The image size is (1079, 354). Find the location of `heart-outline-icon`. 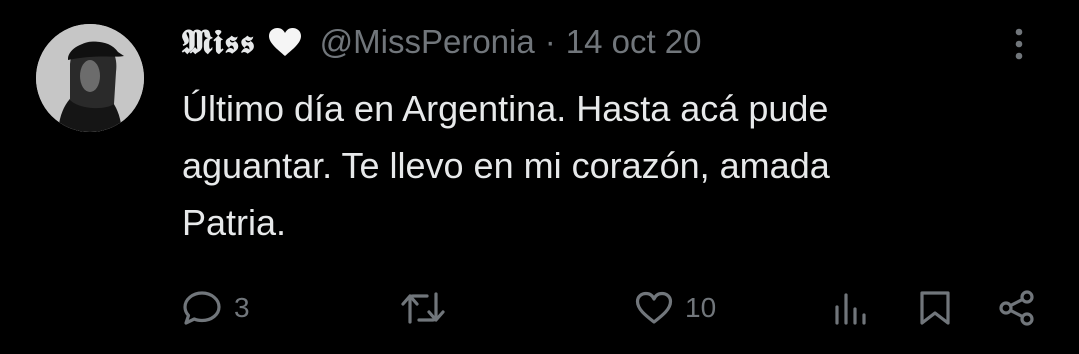

heart-outline-icon is located at coordinates (654, 307).